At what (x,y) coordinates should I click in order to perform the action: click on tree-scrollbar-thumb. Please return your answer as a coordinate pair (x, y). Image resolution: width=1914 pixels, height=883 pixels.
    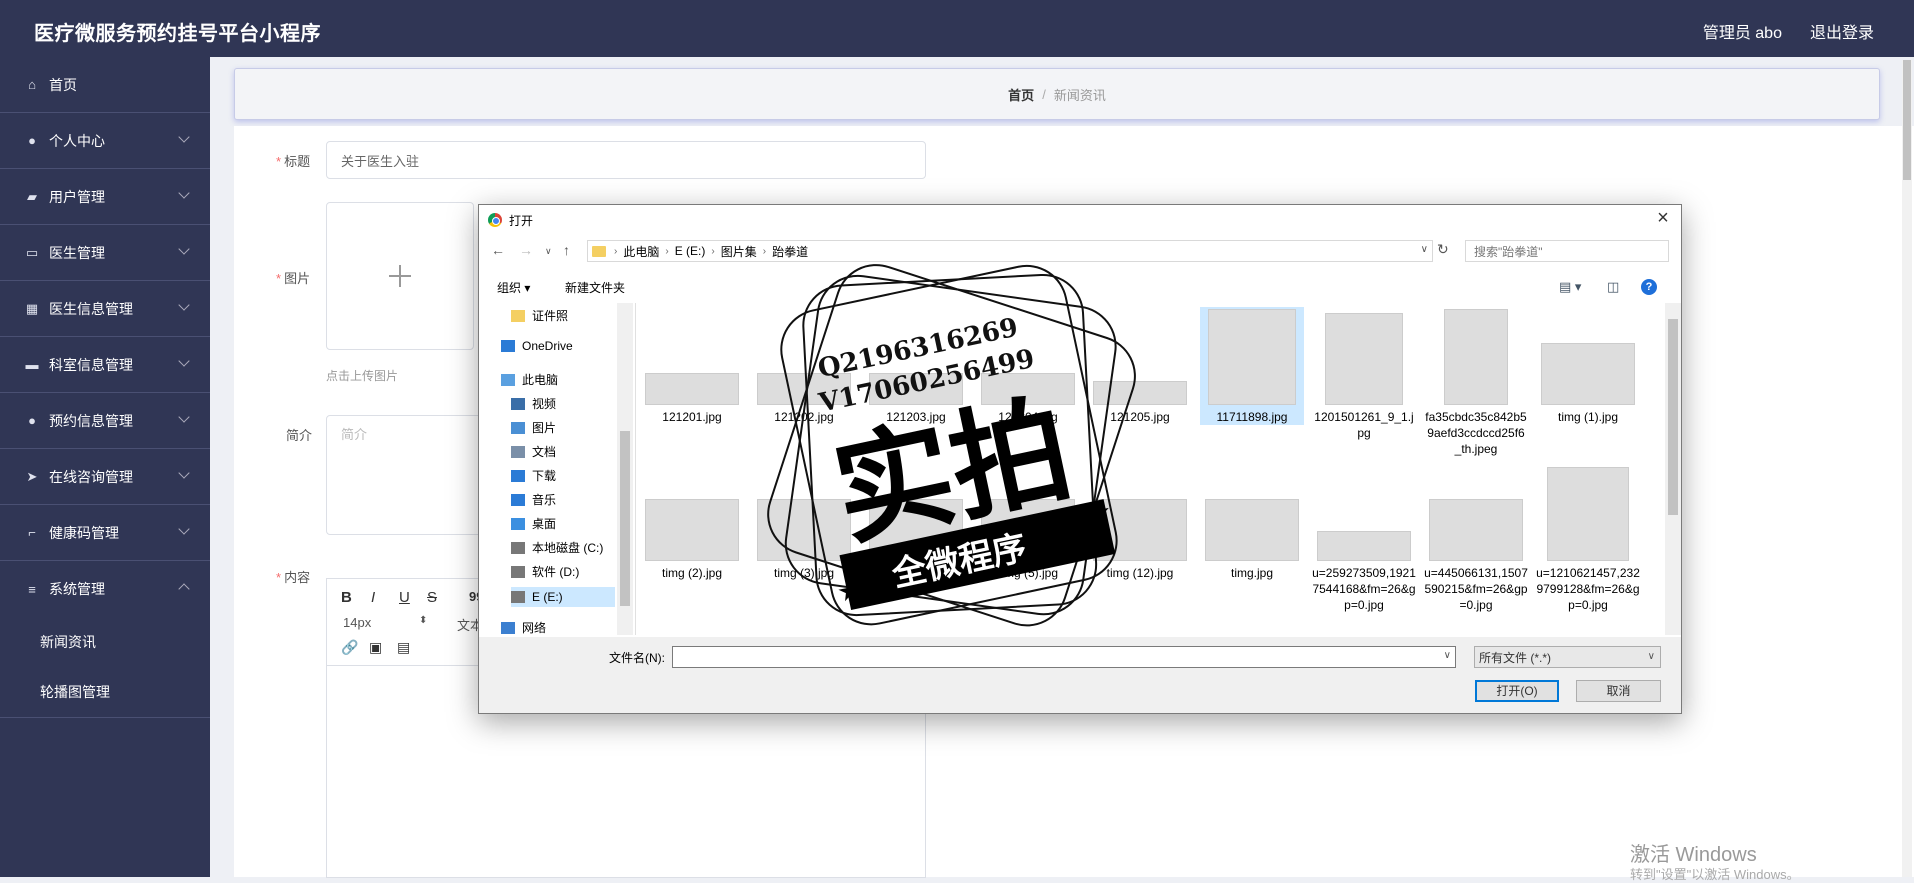
    Looking at the image, I should click on (625, 518).